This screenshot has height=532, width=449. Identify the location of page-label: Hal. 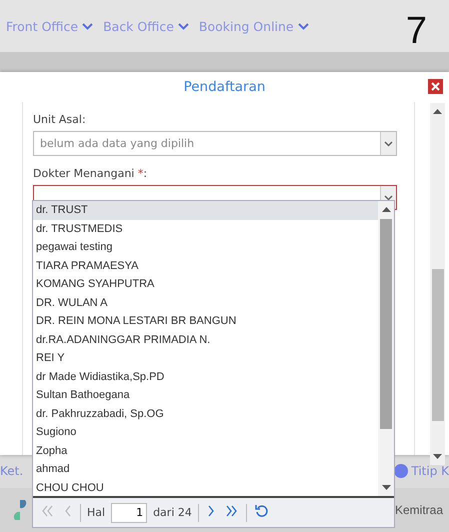
(96, 512).